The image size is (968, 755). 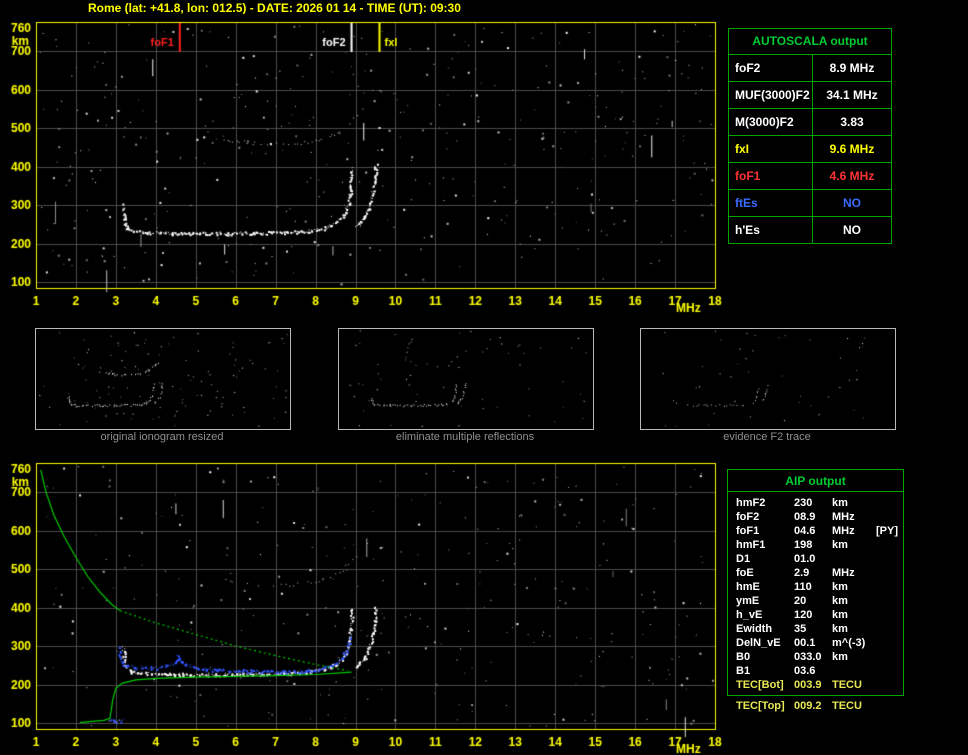 What do you see at coordinates (760, 706) in the screenshot?
I see `parameter-label: TEC[Top]` at bounding box center [760, 706].